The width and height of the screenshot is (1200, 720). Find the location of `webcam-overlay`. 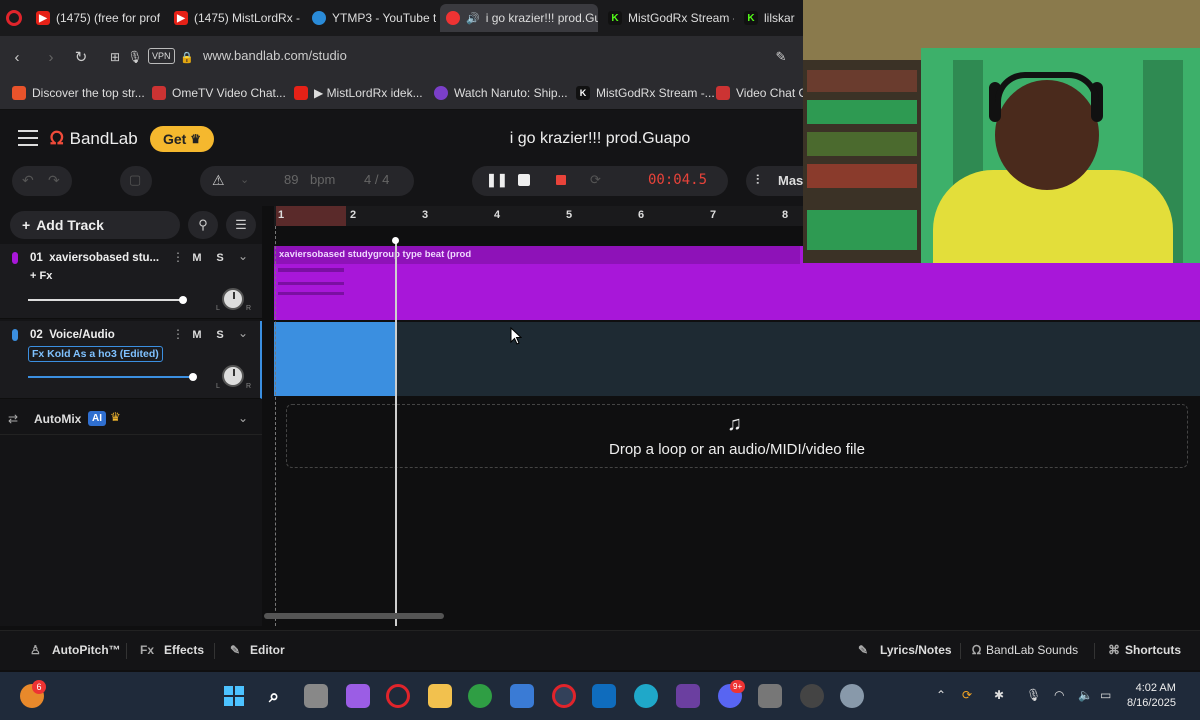

webcam-overlay is located at coordinates (1001, 131).